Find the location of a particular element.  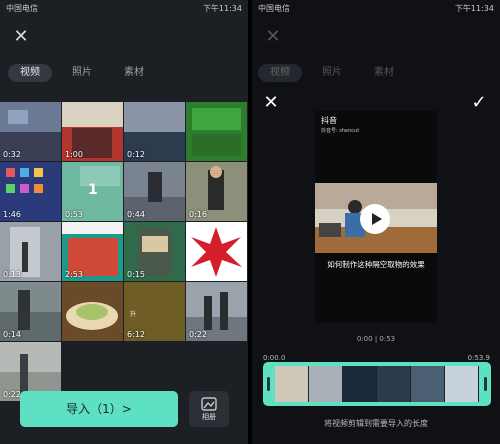

play-icon is located at coordinates (377, 219).